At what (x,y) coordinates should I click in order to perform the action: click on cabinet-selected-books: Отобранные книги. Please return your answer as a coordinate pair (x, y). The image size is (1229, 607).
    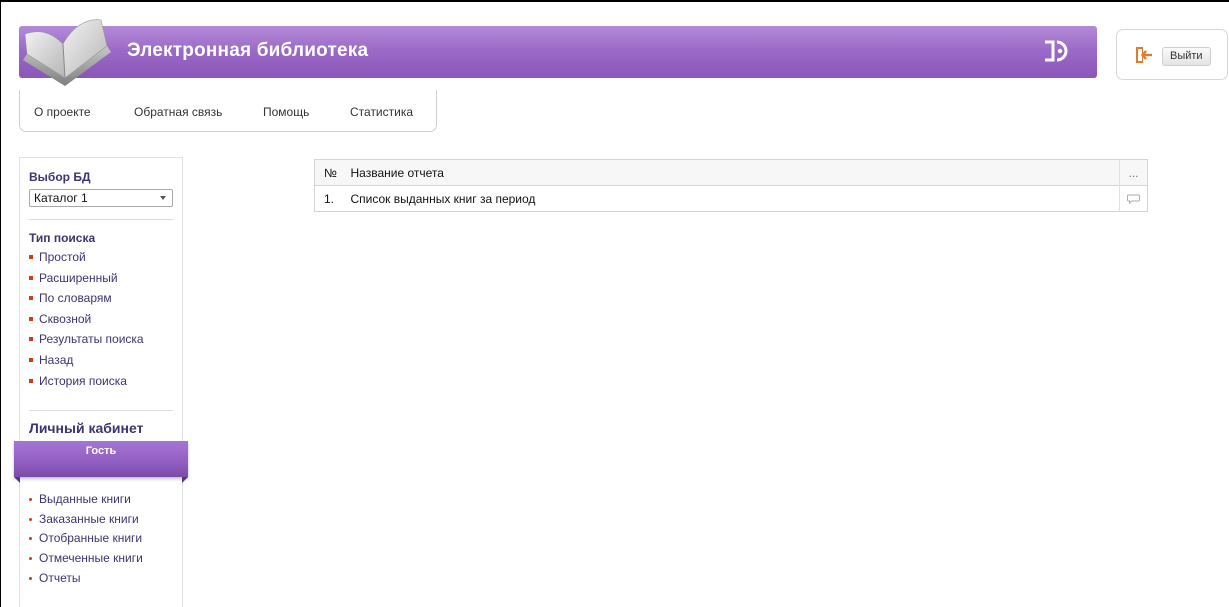
    Looking at the image, I should click on (86, 539).